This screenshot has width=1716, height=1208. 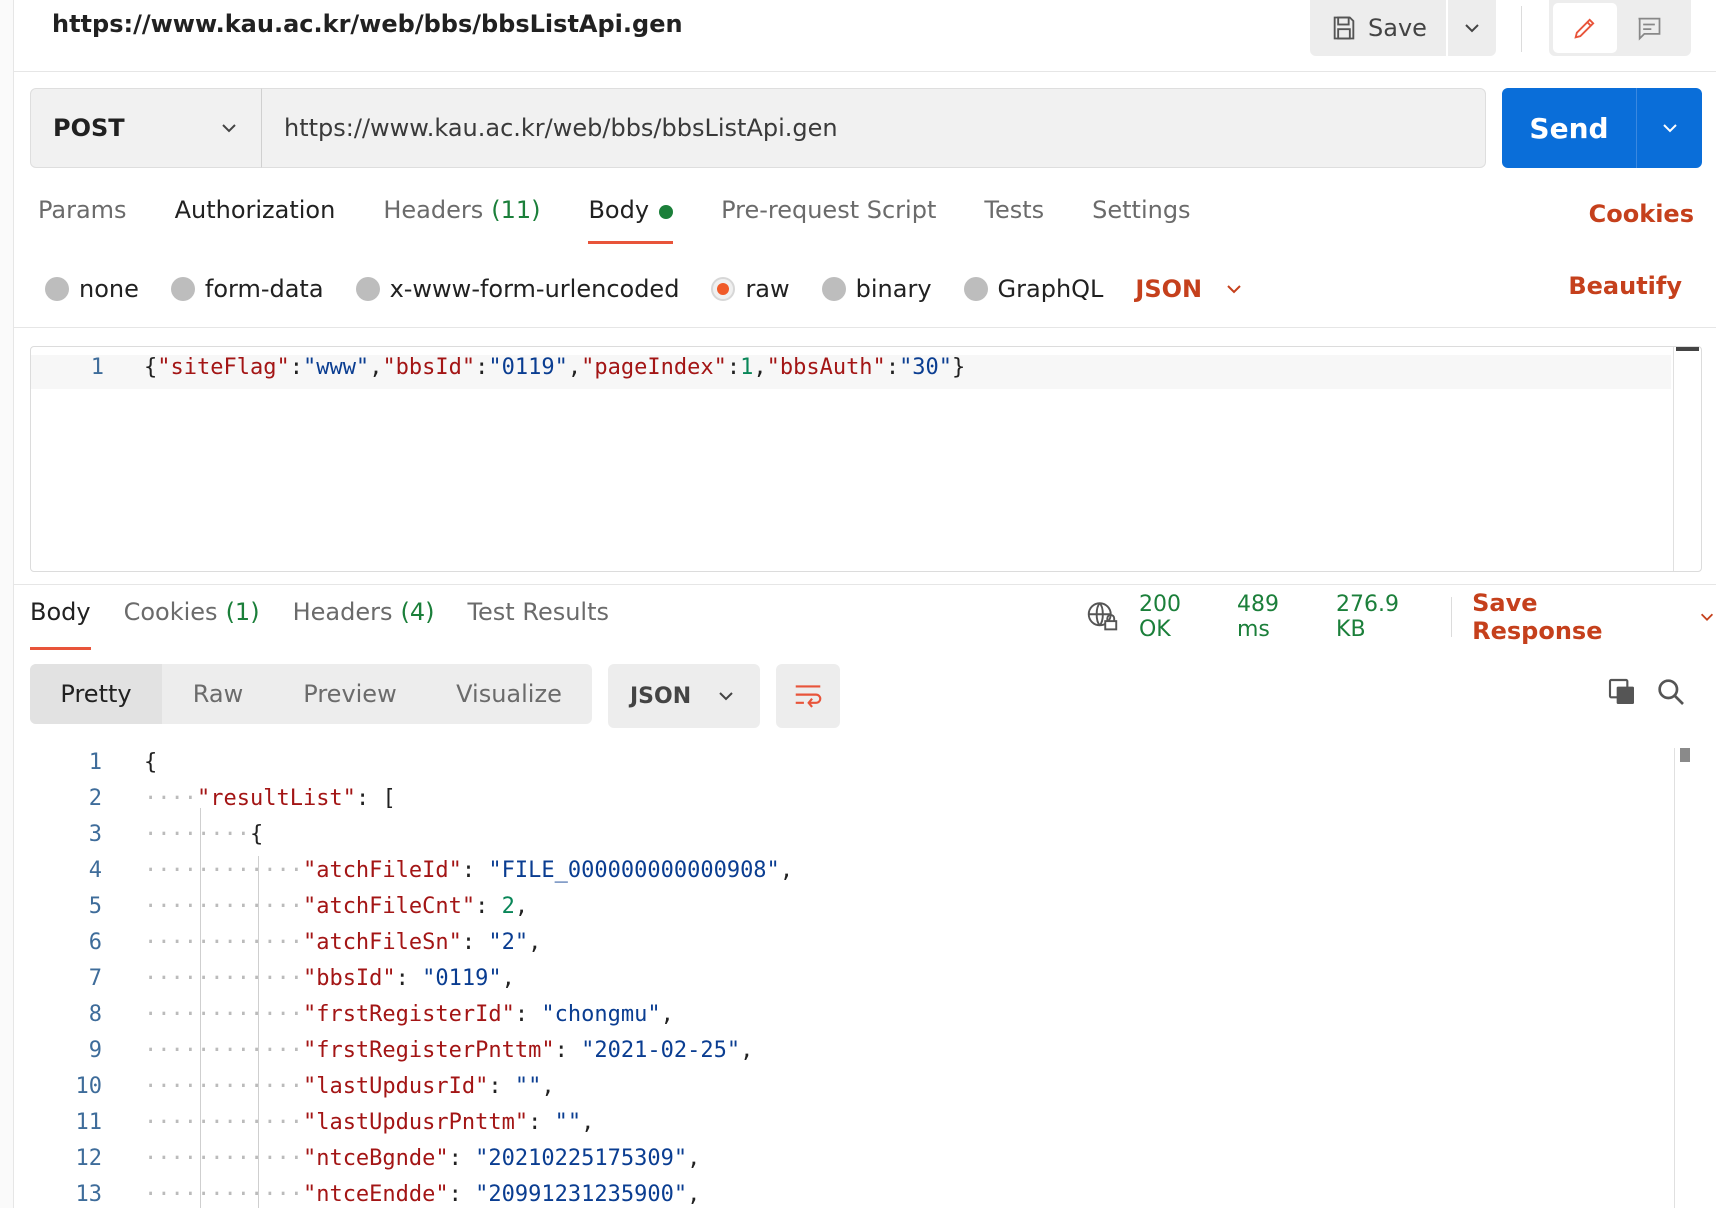 I want to click on code-token: "siteFlag", so click(x=223, y=367).